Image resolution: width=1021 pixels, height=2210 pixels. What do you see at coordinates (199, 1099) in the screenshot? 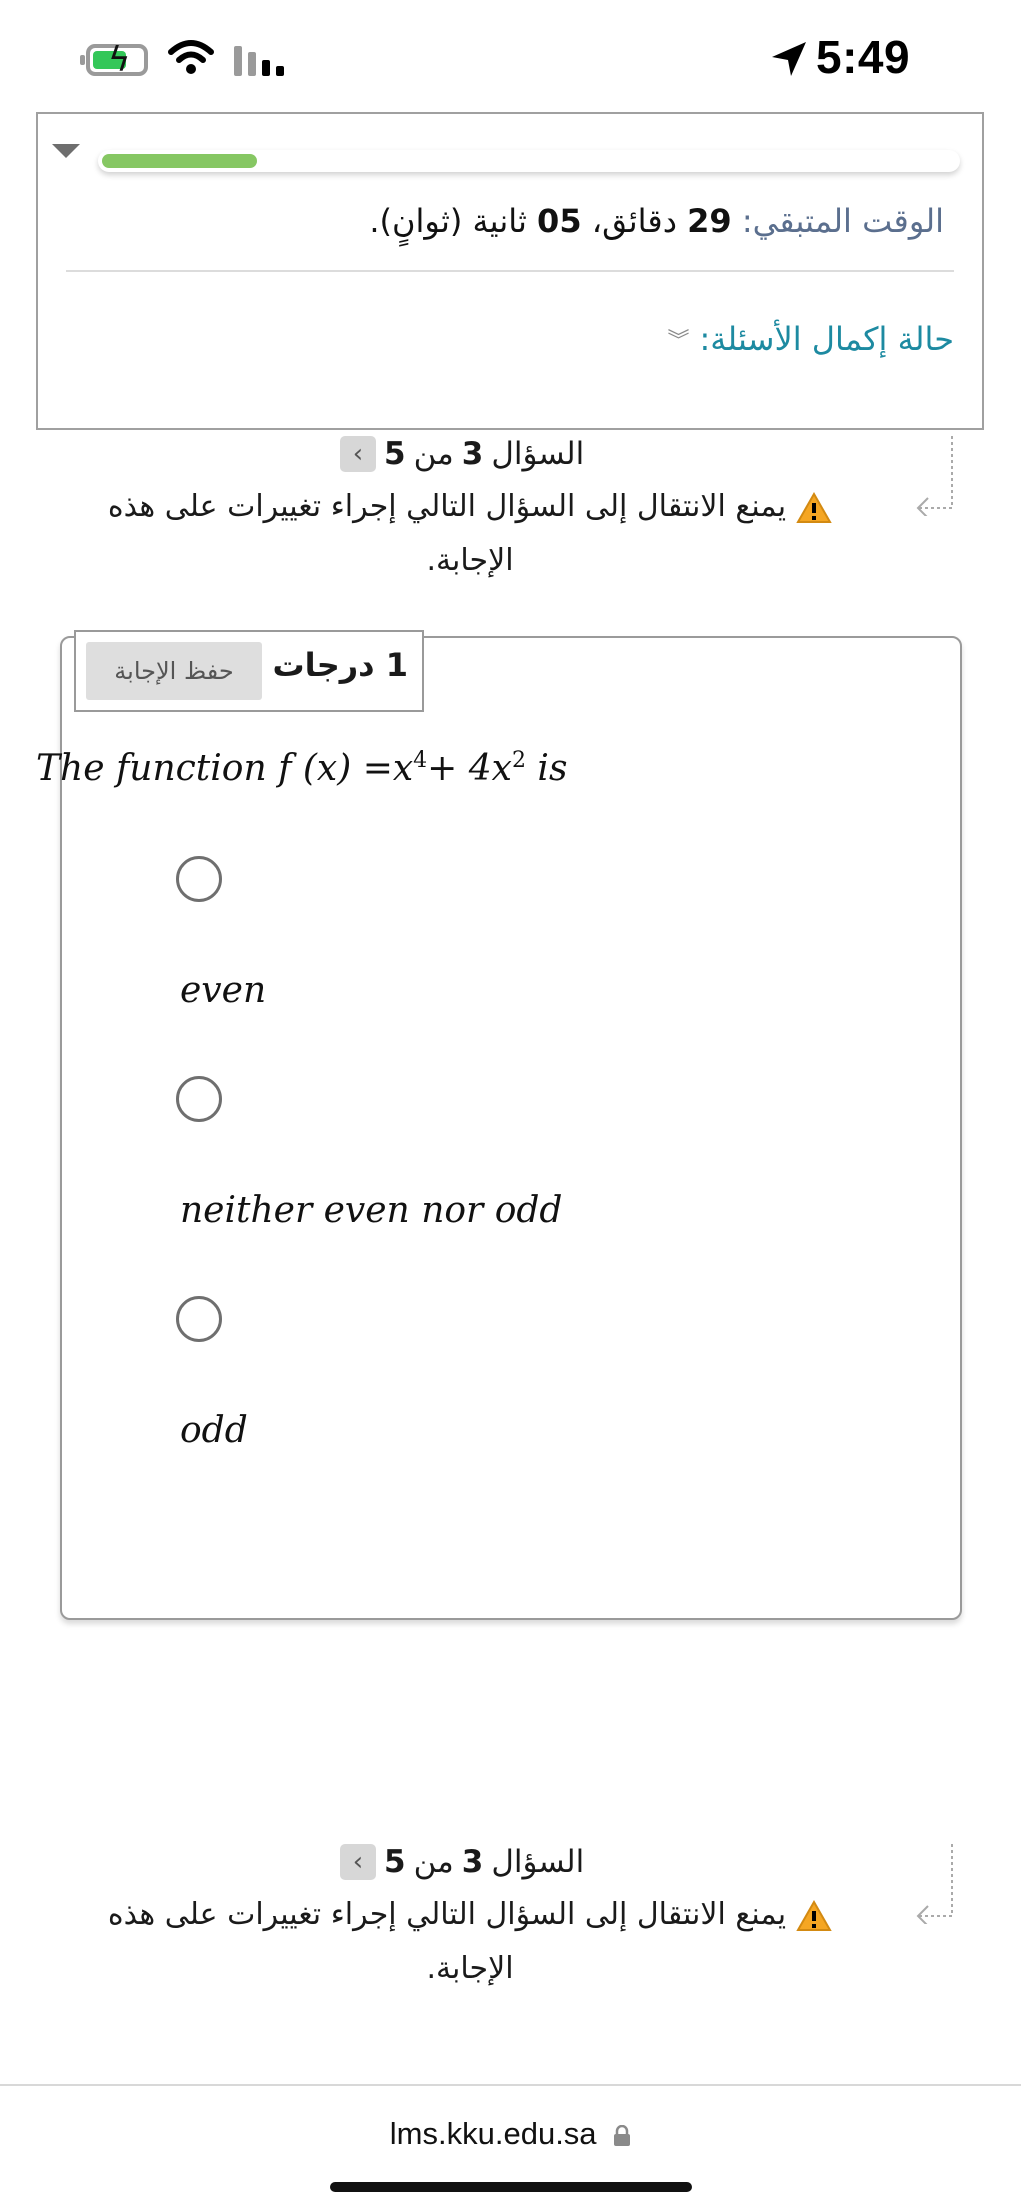
I see `option-radio-neither` at bounding box center [199, 1099].